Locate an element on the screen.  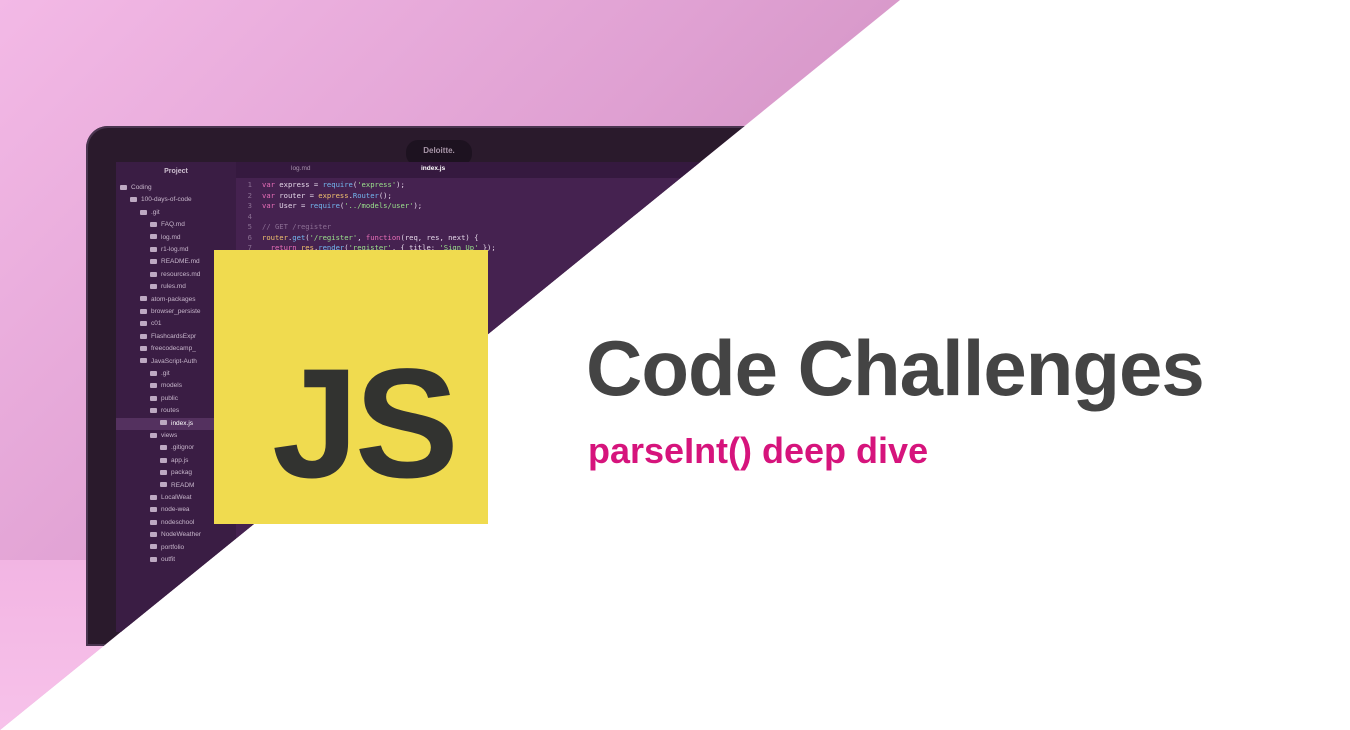
tree-item-label: nodeschool is located at coordinates (178, 522).